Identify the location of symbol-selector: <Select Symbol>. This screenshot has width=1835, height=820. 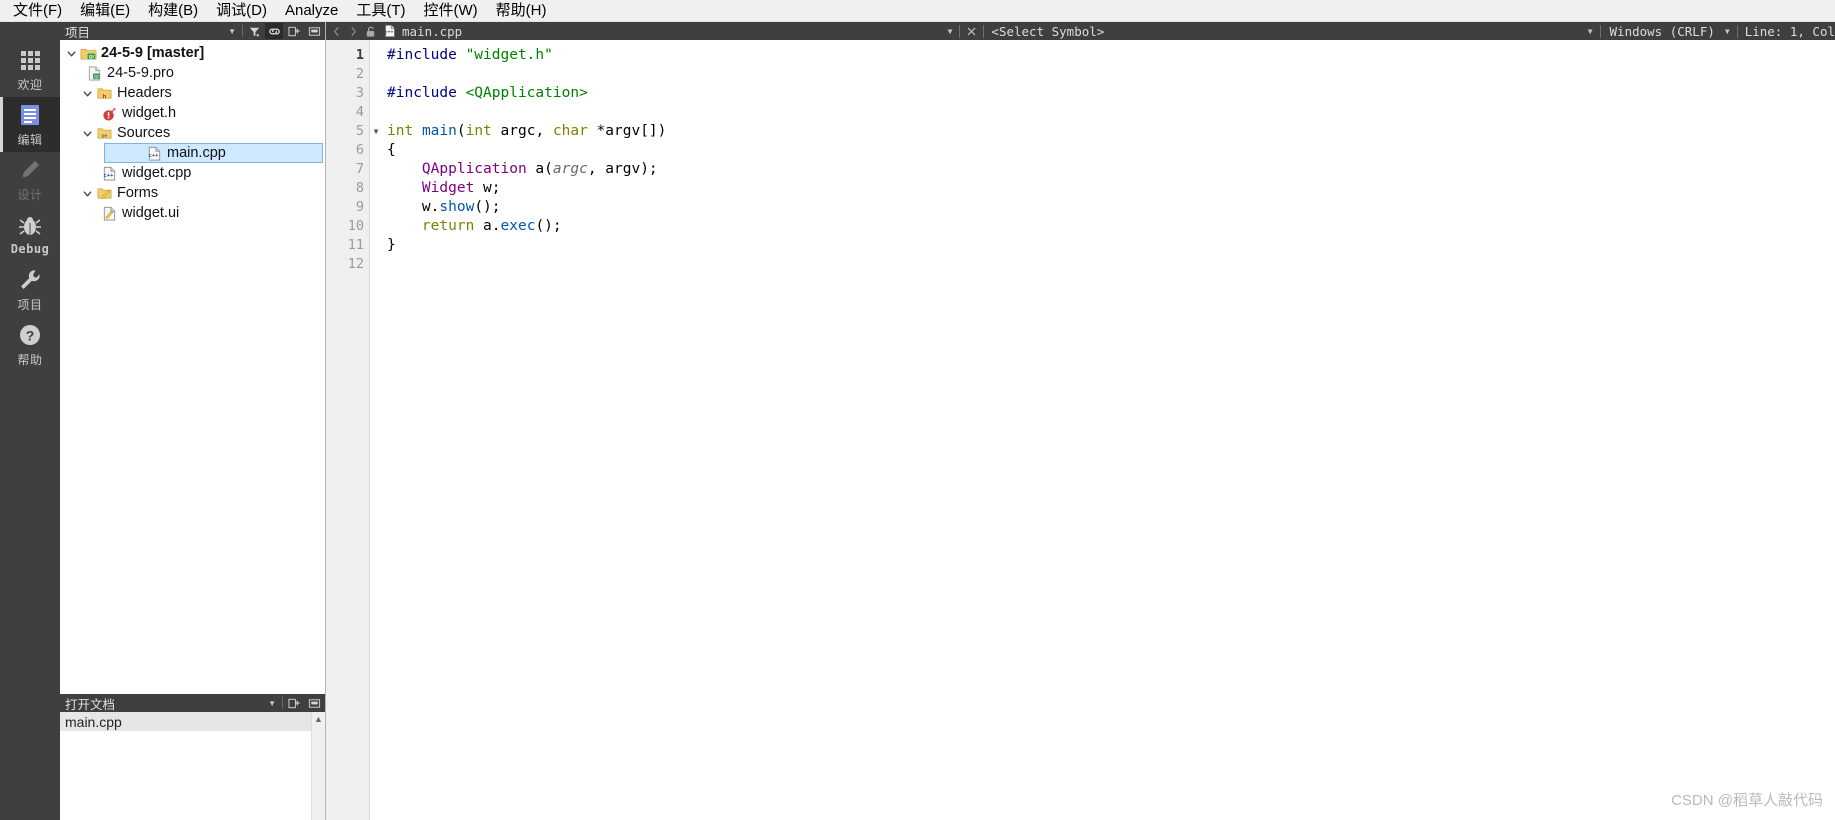
(1045, 31).